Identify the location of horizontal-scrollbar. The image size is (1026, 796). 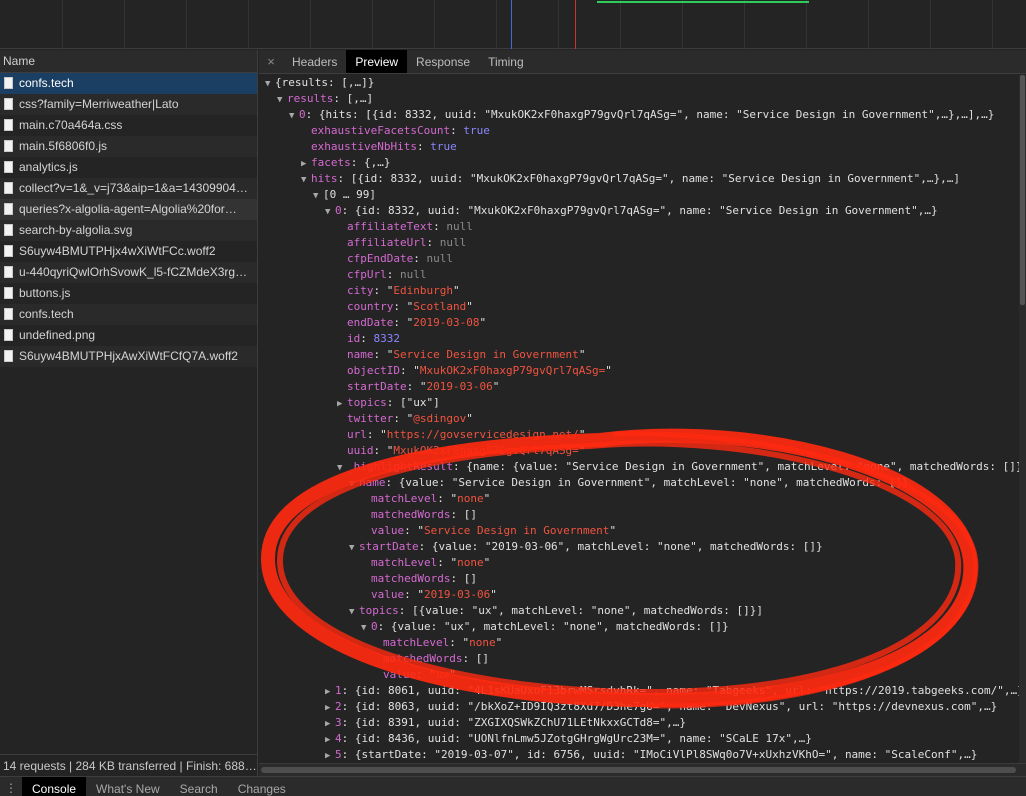
(642, 769).